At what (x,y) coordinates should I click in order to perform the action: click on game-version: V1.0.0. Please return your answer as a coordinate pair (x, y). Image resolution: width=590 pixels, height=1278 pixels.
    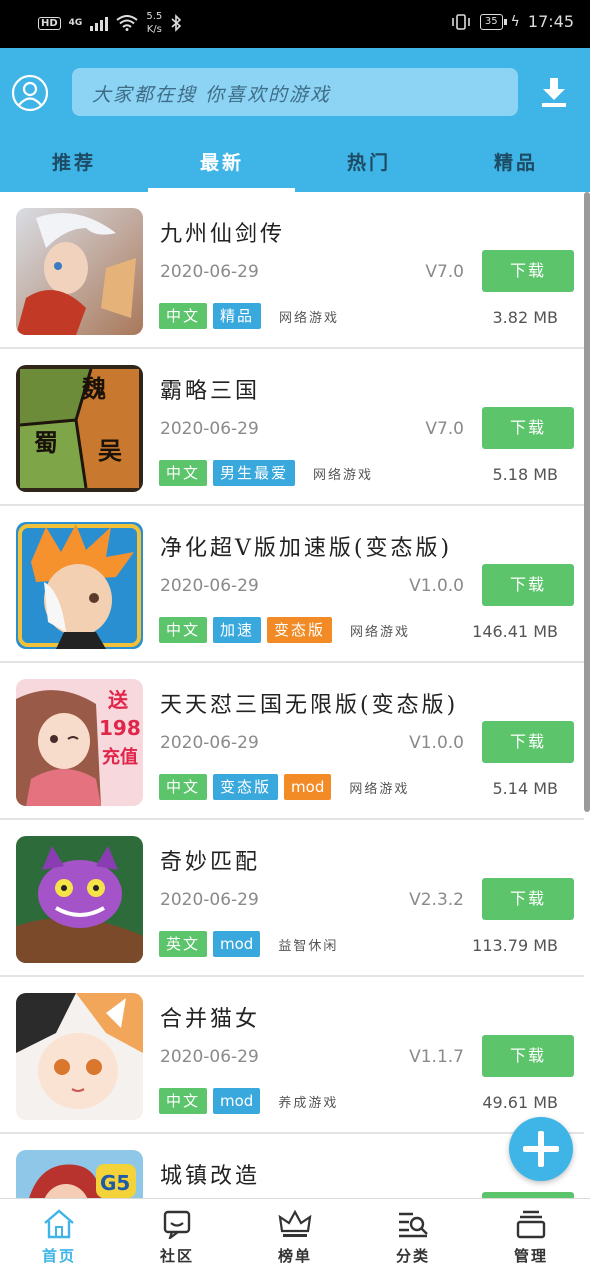
    Looking at the image, I should click on (436, 743).